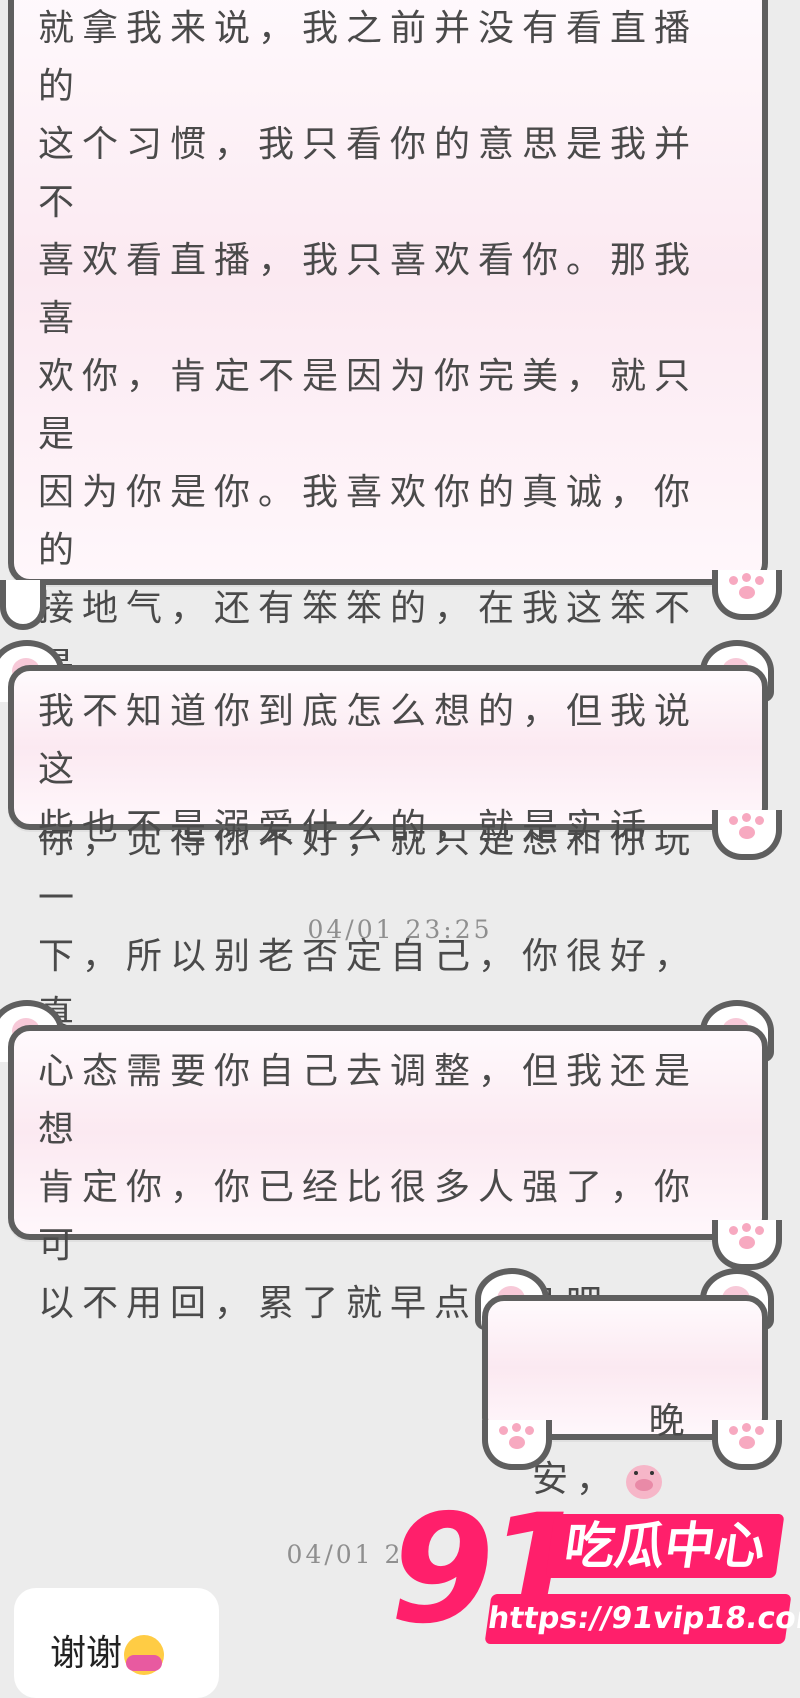 The height and width of the screenshot is (1698, 800). I want to click on watermark-logo: 91 吃瓜中心 https://91vip18.com, so click(595, 1581).